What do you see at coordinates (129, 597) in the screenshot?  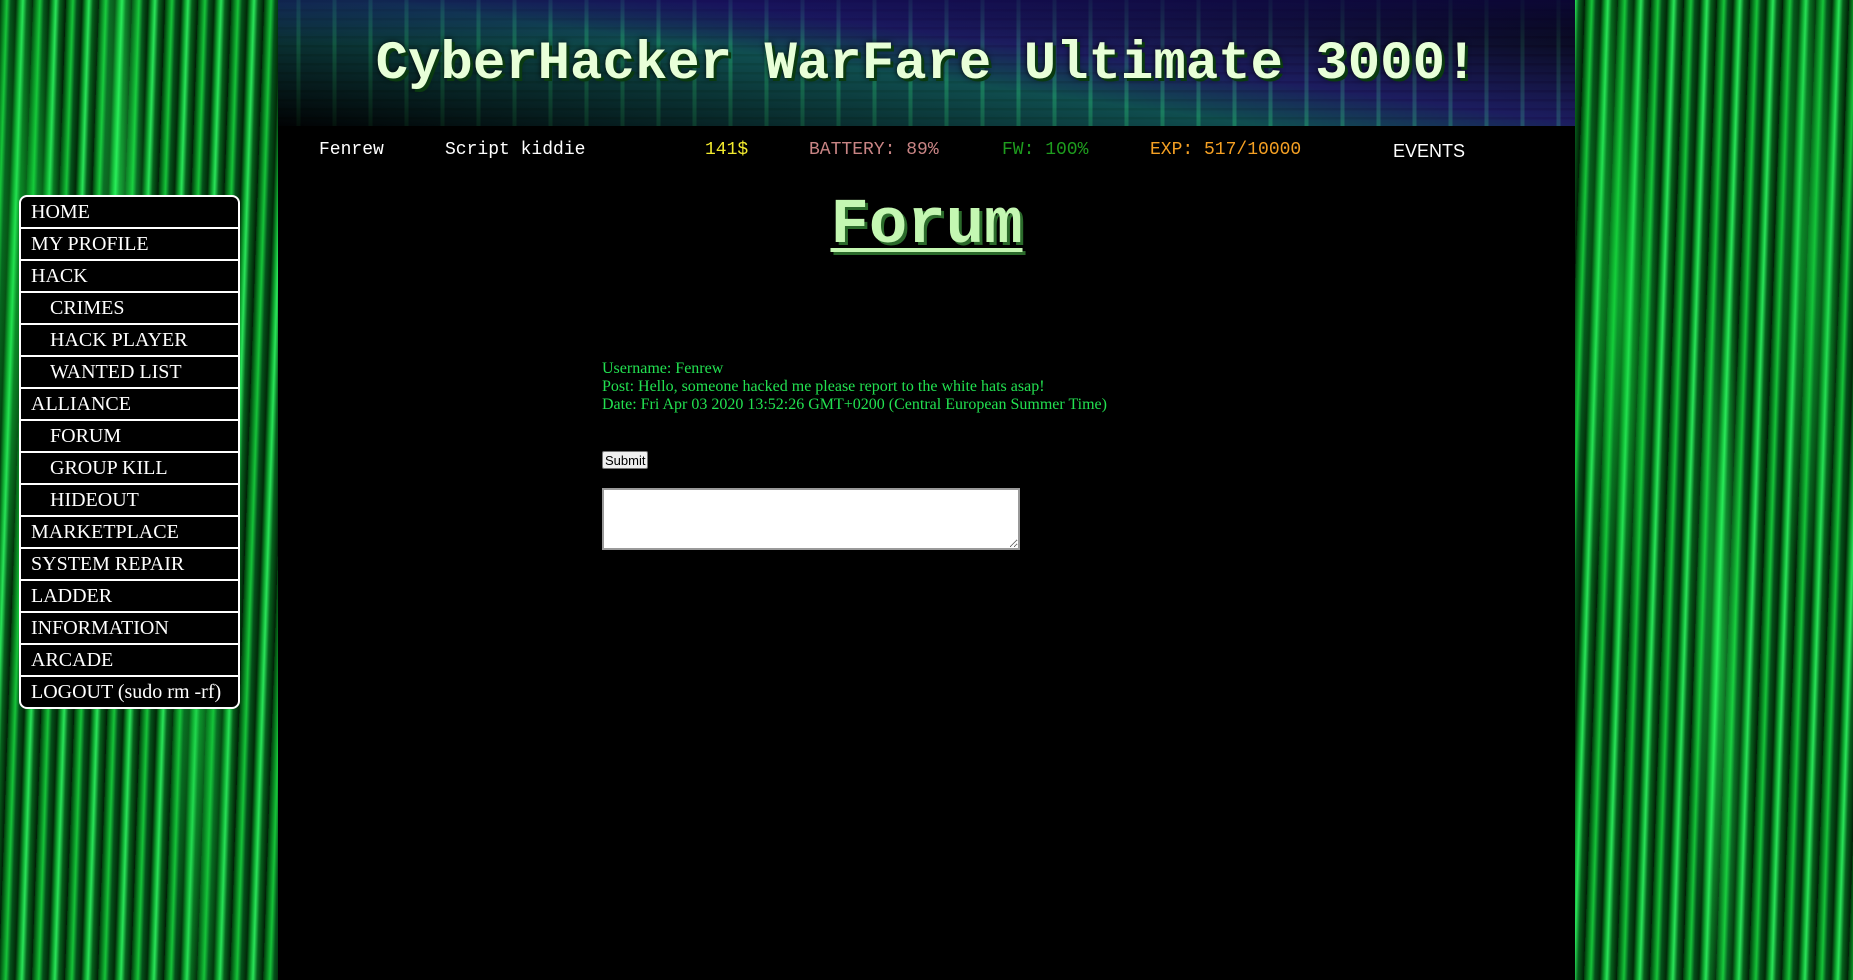 I see `sidebar-item-ladder: LADDER` at bounding box center [129, 597].